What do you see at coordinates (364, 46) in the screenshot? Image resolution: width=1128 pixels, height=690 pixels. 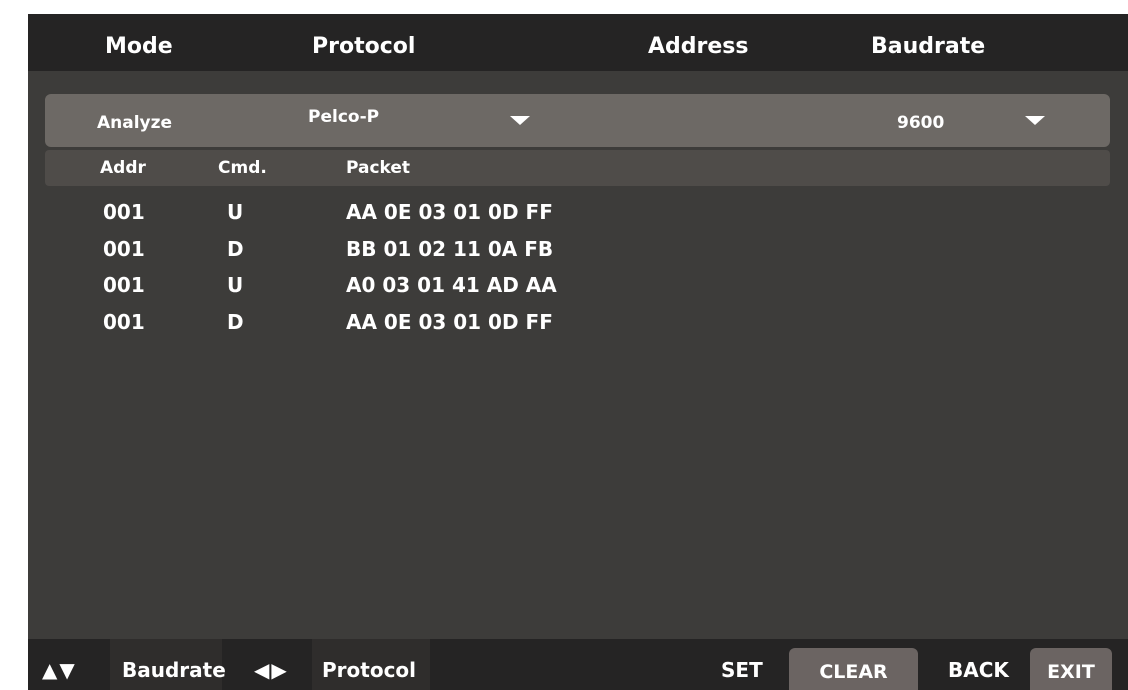 I see `header-protocol: Protocol` at bounding box center [364, 46].